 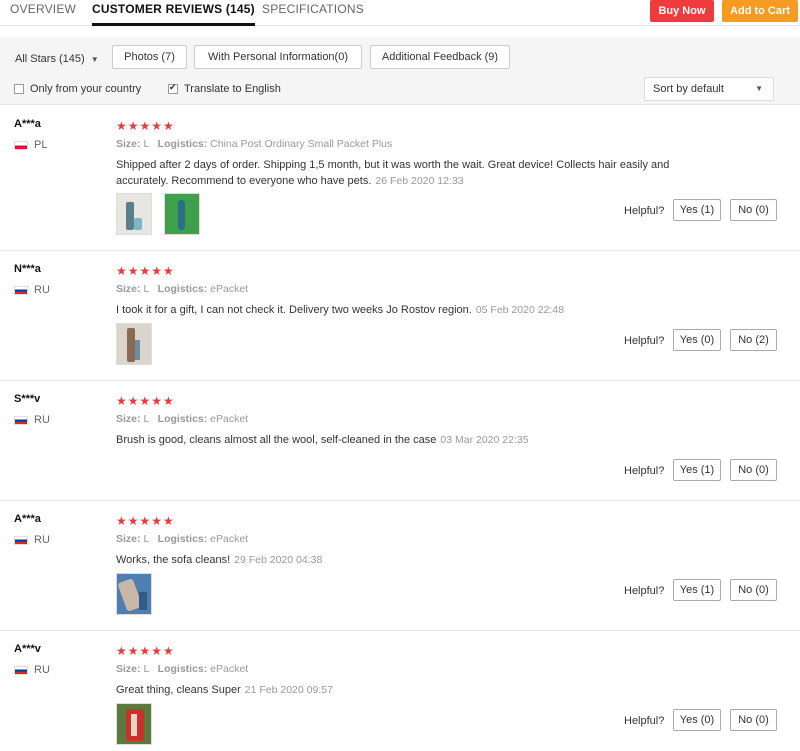 What do you see at coordinates (688, 89) in the screenshot?
I see `sort-label: Sort by default` at bounding box center [688, 89].